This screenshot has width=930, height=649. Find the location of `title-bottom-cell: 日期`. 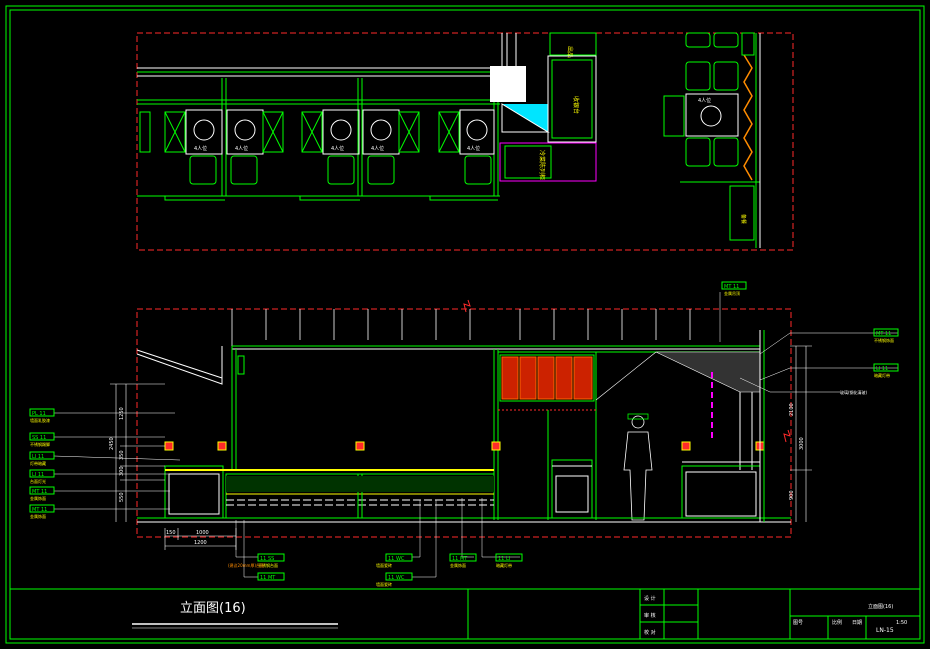

title-bottom-cell: 日期 is located at coordinates (857, 623).